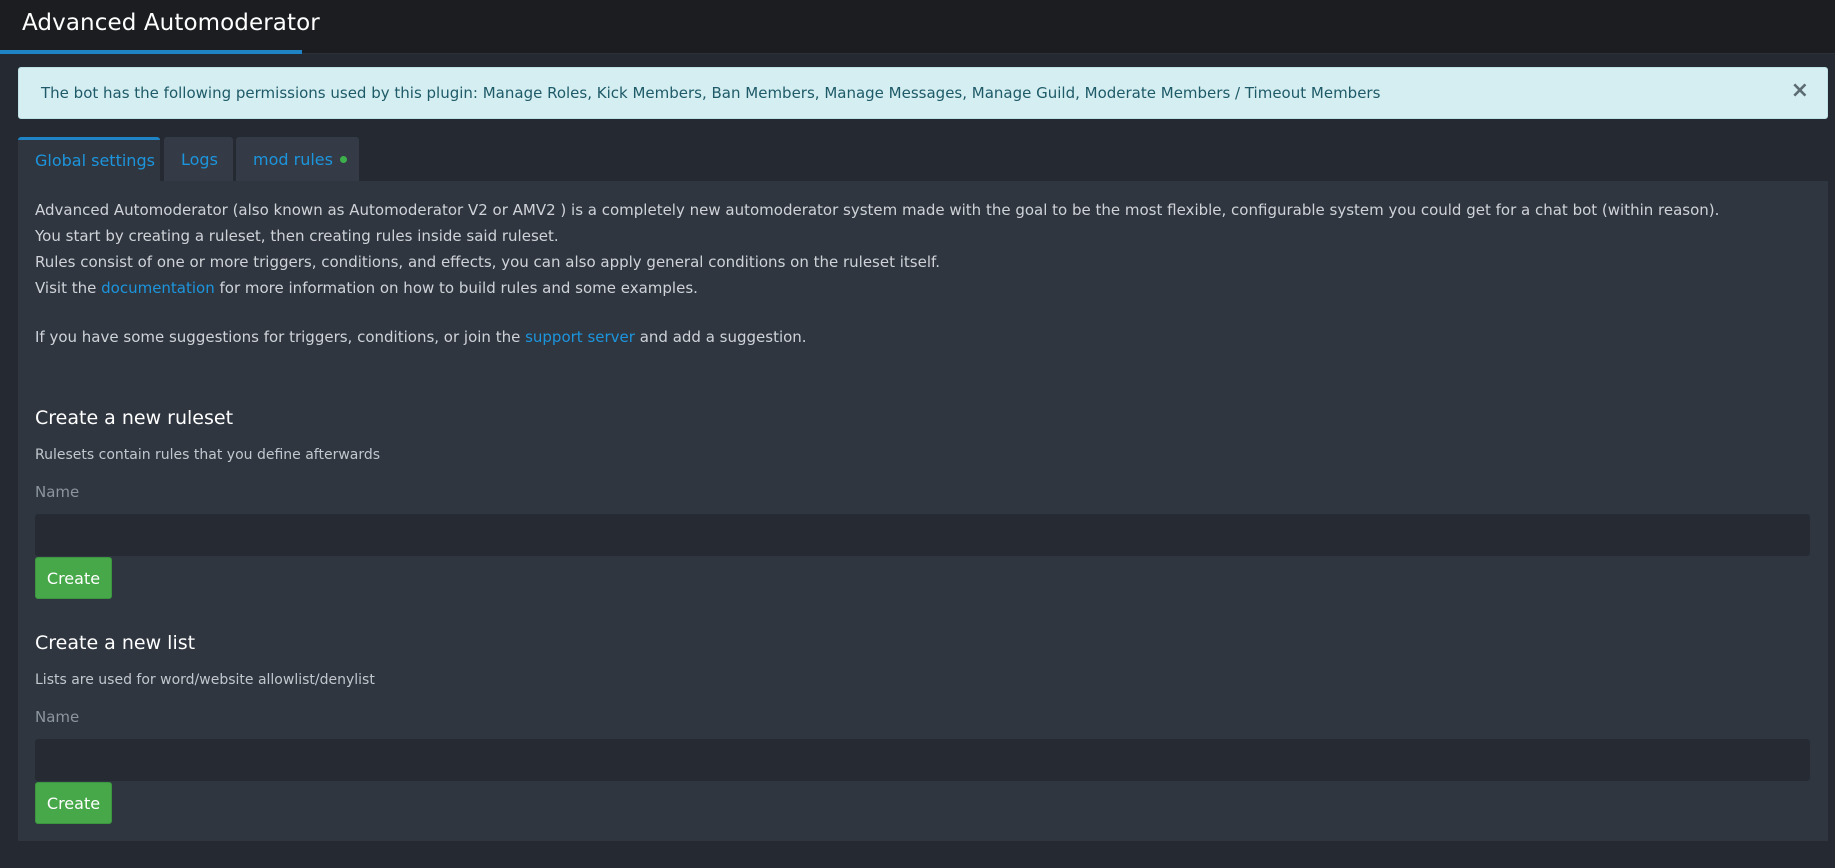 This screenshot has height=868, width=1835. What do you see at coordinates (57, 492) in the screenshot?
I see `ruleset-name-label: Name` at bounding box center [57, 492].